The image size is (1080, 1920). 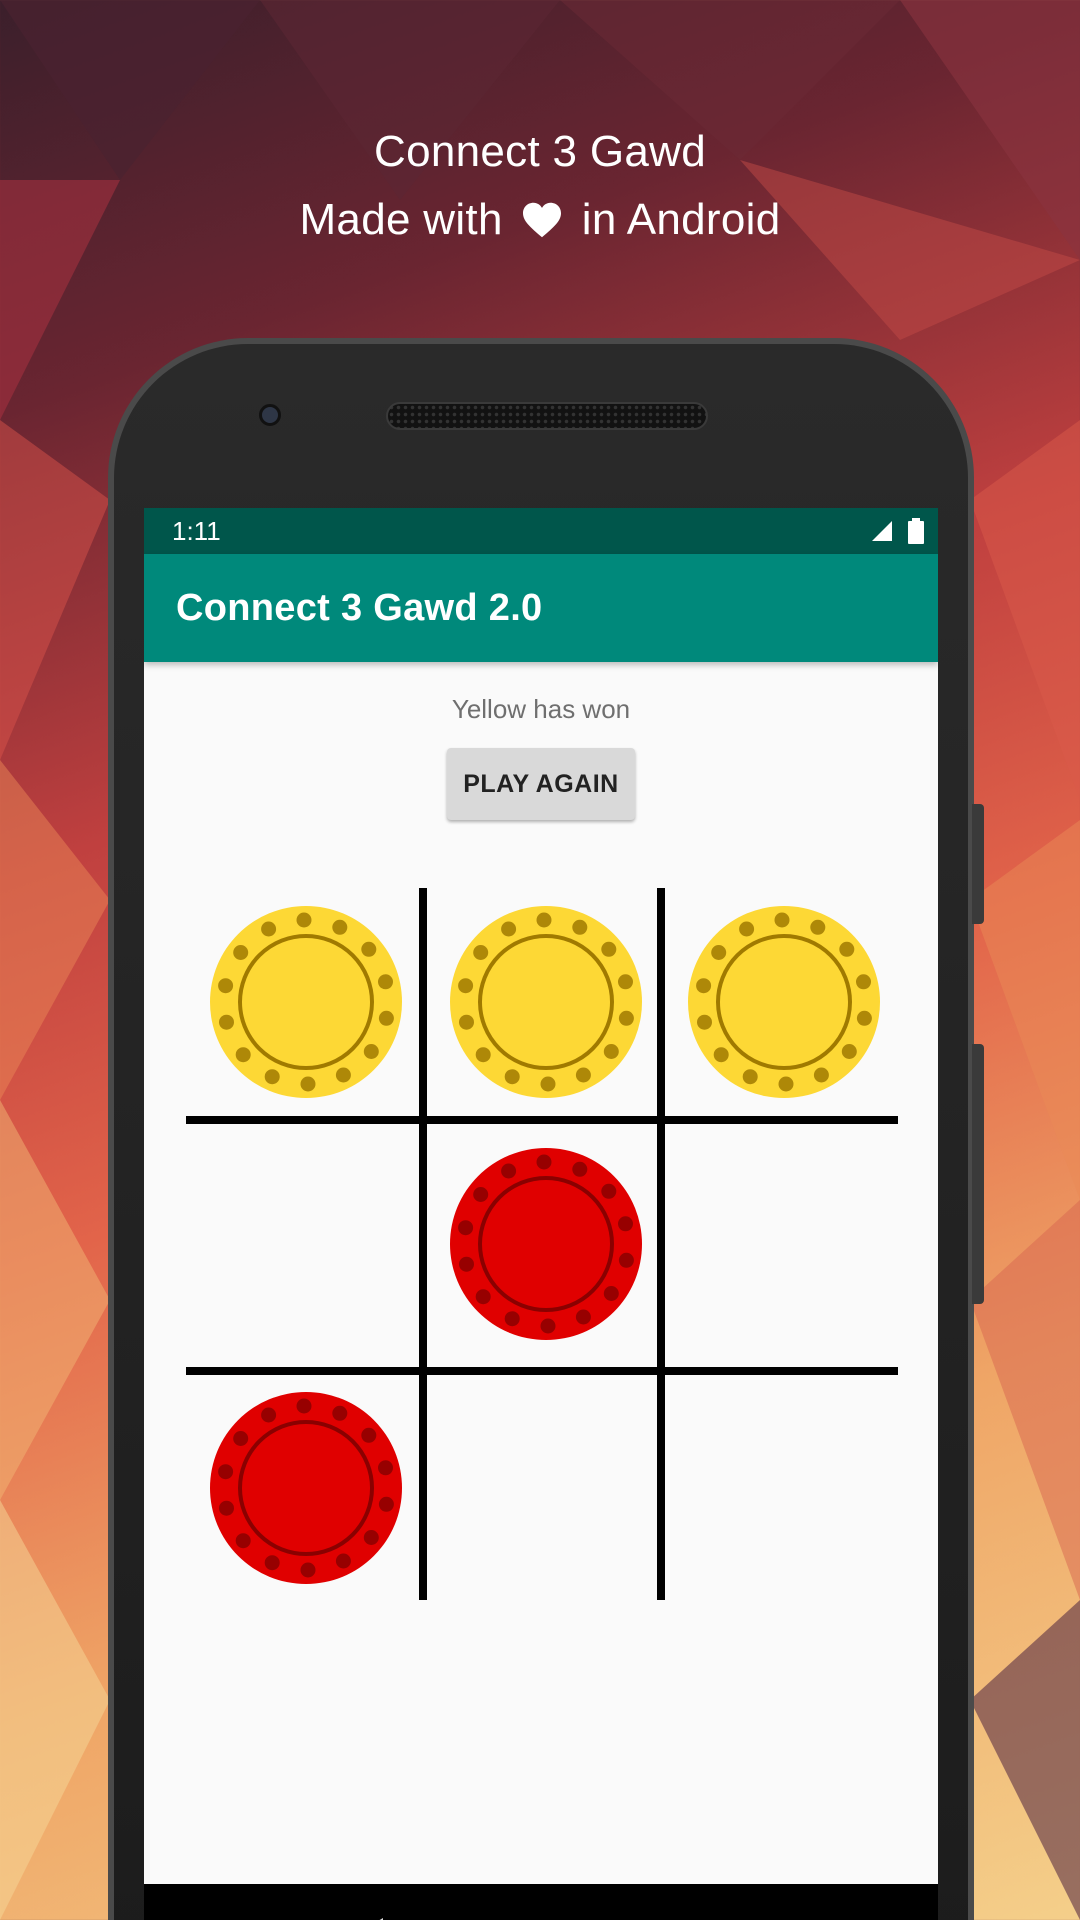 What do you see at coordinates (381, 1919) in the screenshot?
I see `back-icon` at bounding box center [381, 1919].